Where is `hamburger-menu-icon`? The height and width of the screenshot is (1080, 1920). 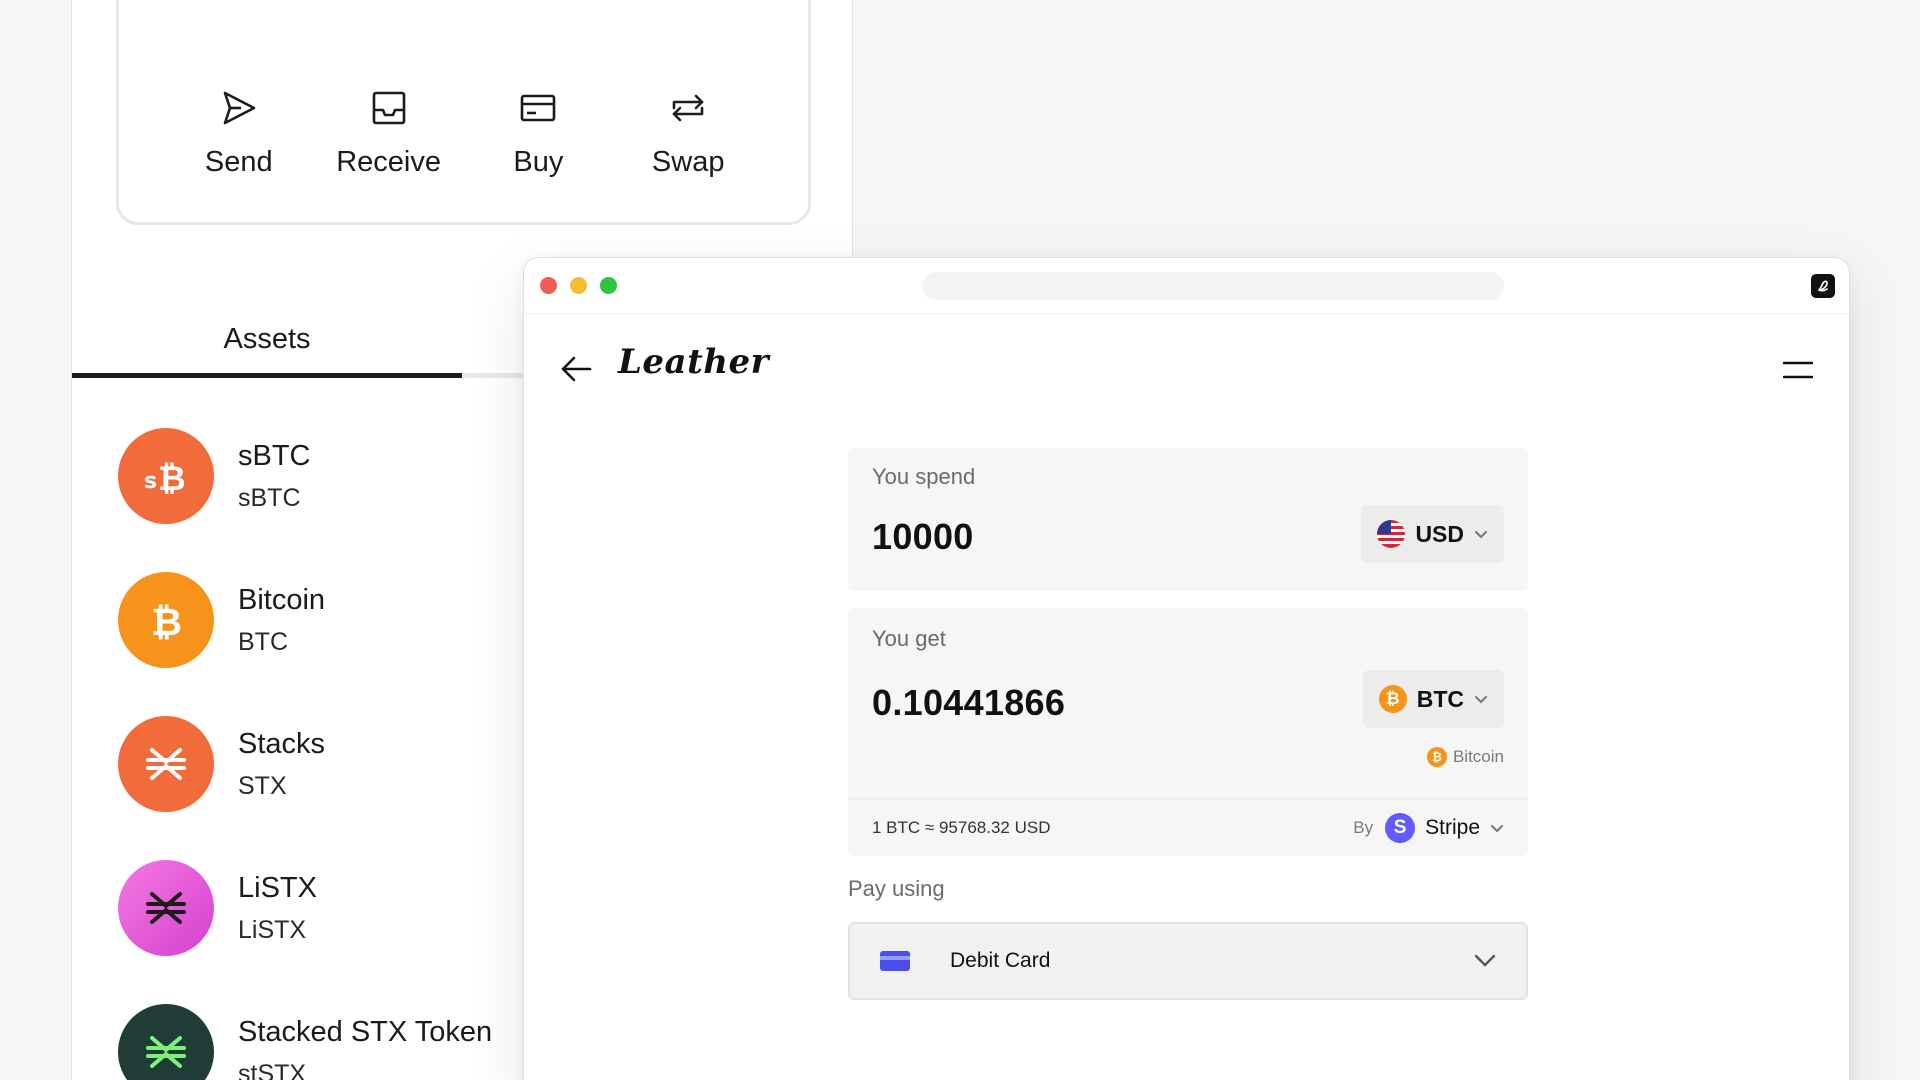
hamburger-menu-icon is located at coordinates (1798, 370).